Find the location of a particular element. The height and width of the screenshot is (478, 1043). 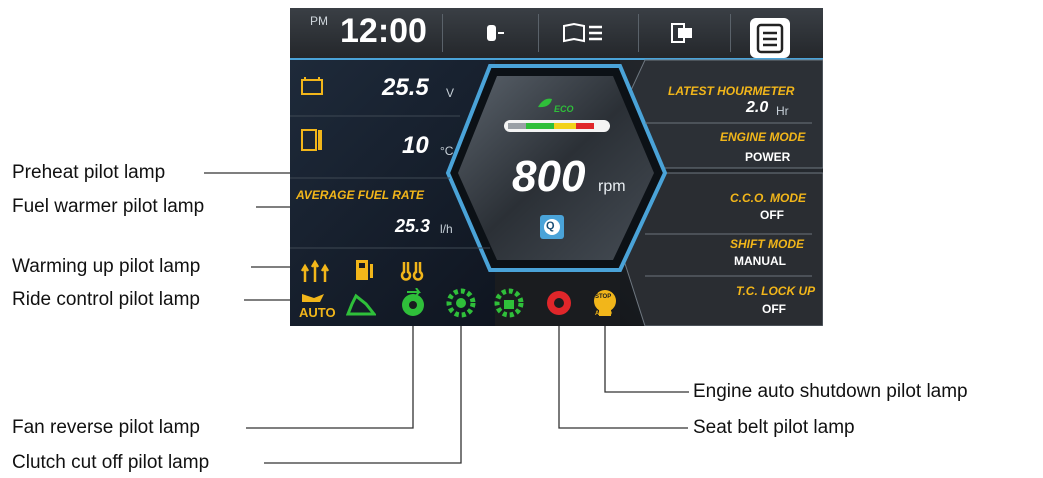

parking-brake-lamp-icon is located at coordinates (509, 303).